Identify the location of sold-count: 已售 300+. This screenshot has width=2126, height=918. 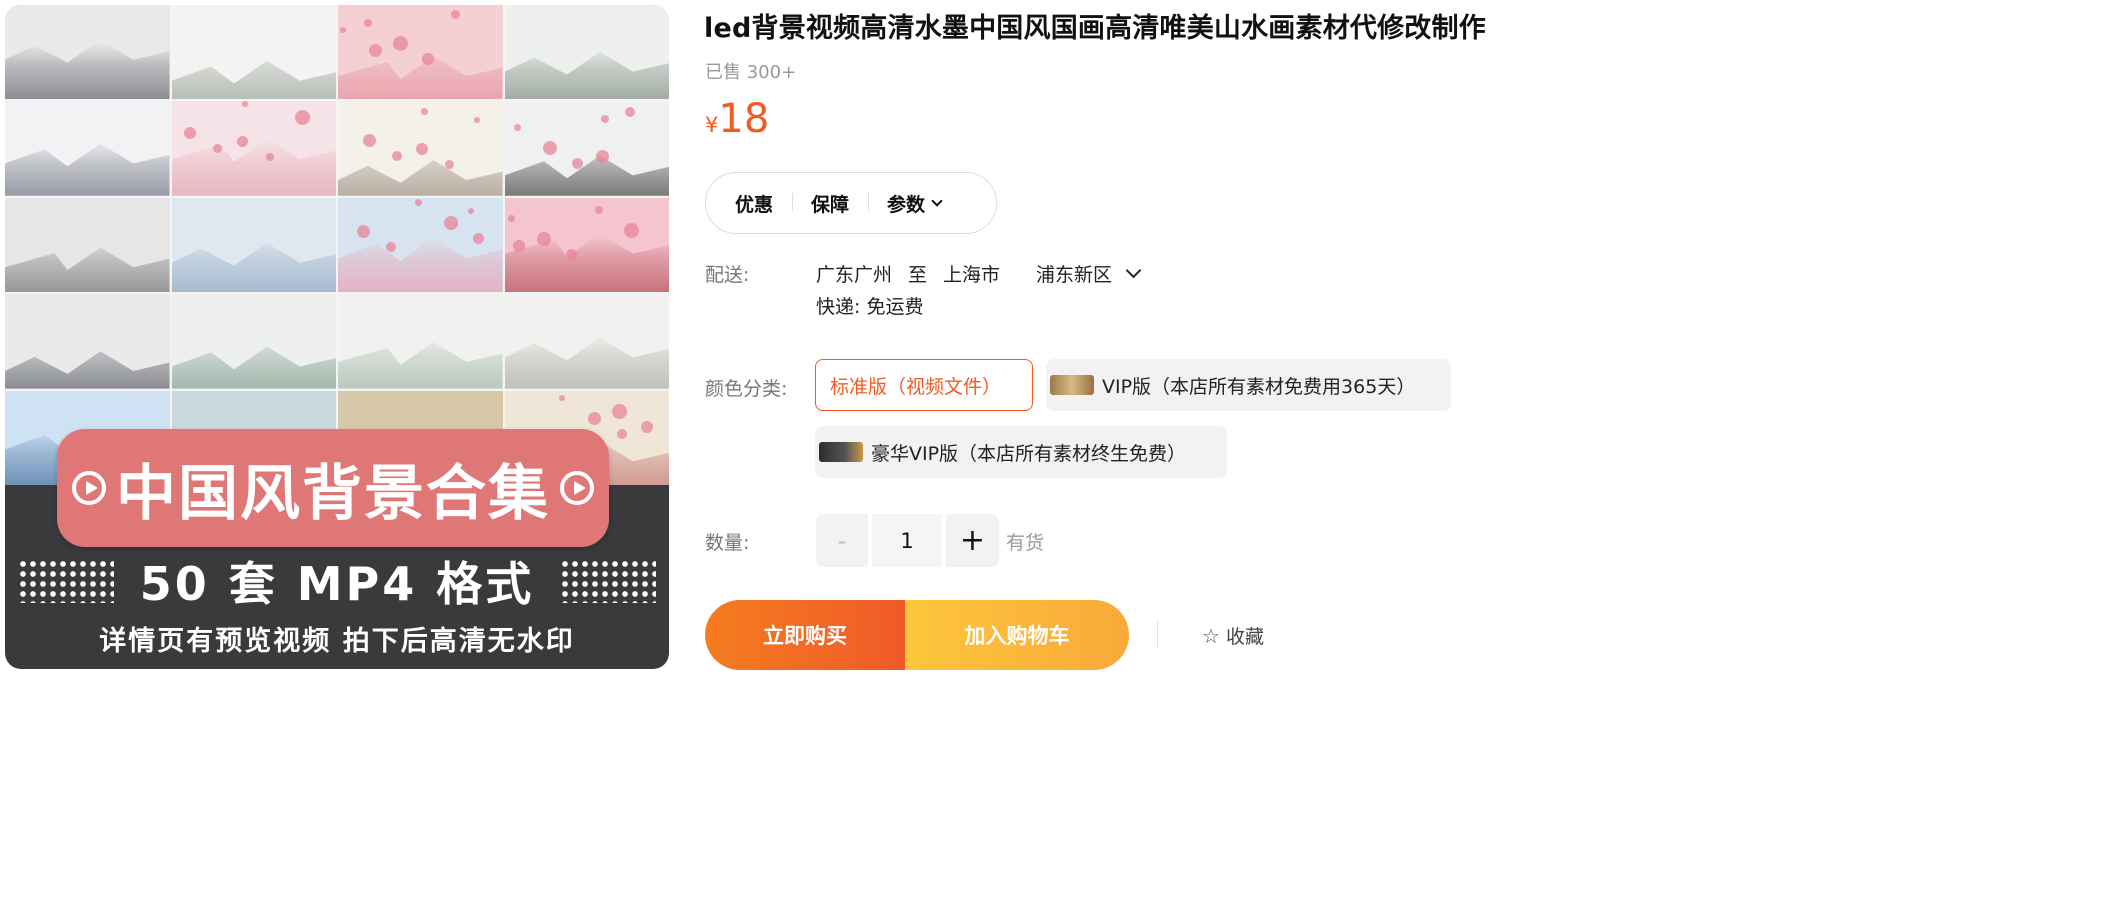
(751, 72).